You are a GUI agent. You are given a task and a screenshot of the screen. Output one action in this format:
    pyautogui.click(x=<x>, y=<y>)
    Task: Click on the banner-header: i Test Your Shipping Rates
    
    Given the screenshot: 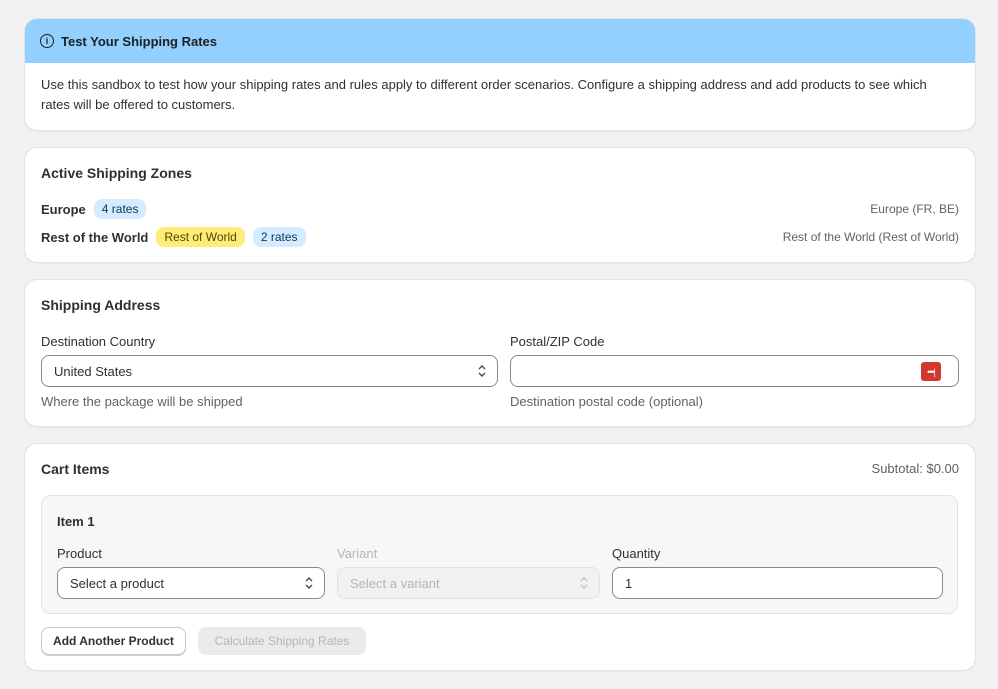 What is the action you would take?
    pyautogui.click(x=500, y=41)
    